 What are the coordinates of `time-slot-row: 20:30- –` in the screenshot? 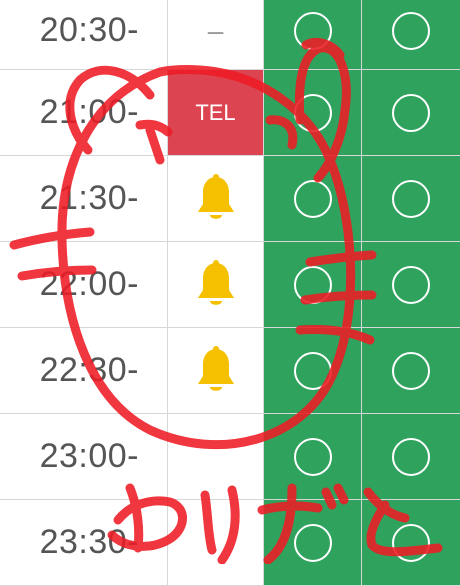 It's located at (230, 35).